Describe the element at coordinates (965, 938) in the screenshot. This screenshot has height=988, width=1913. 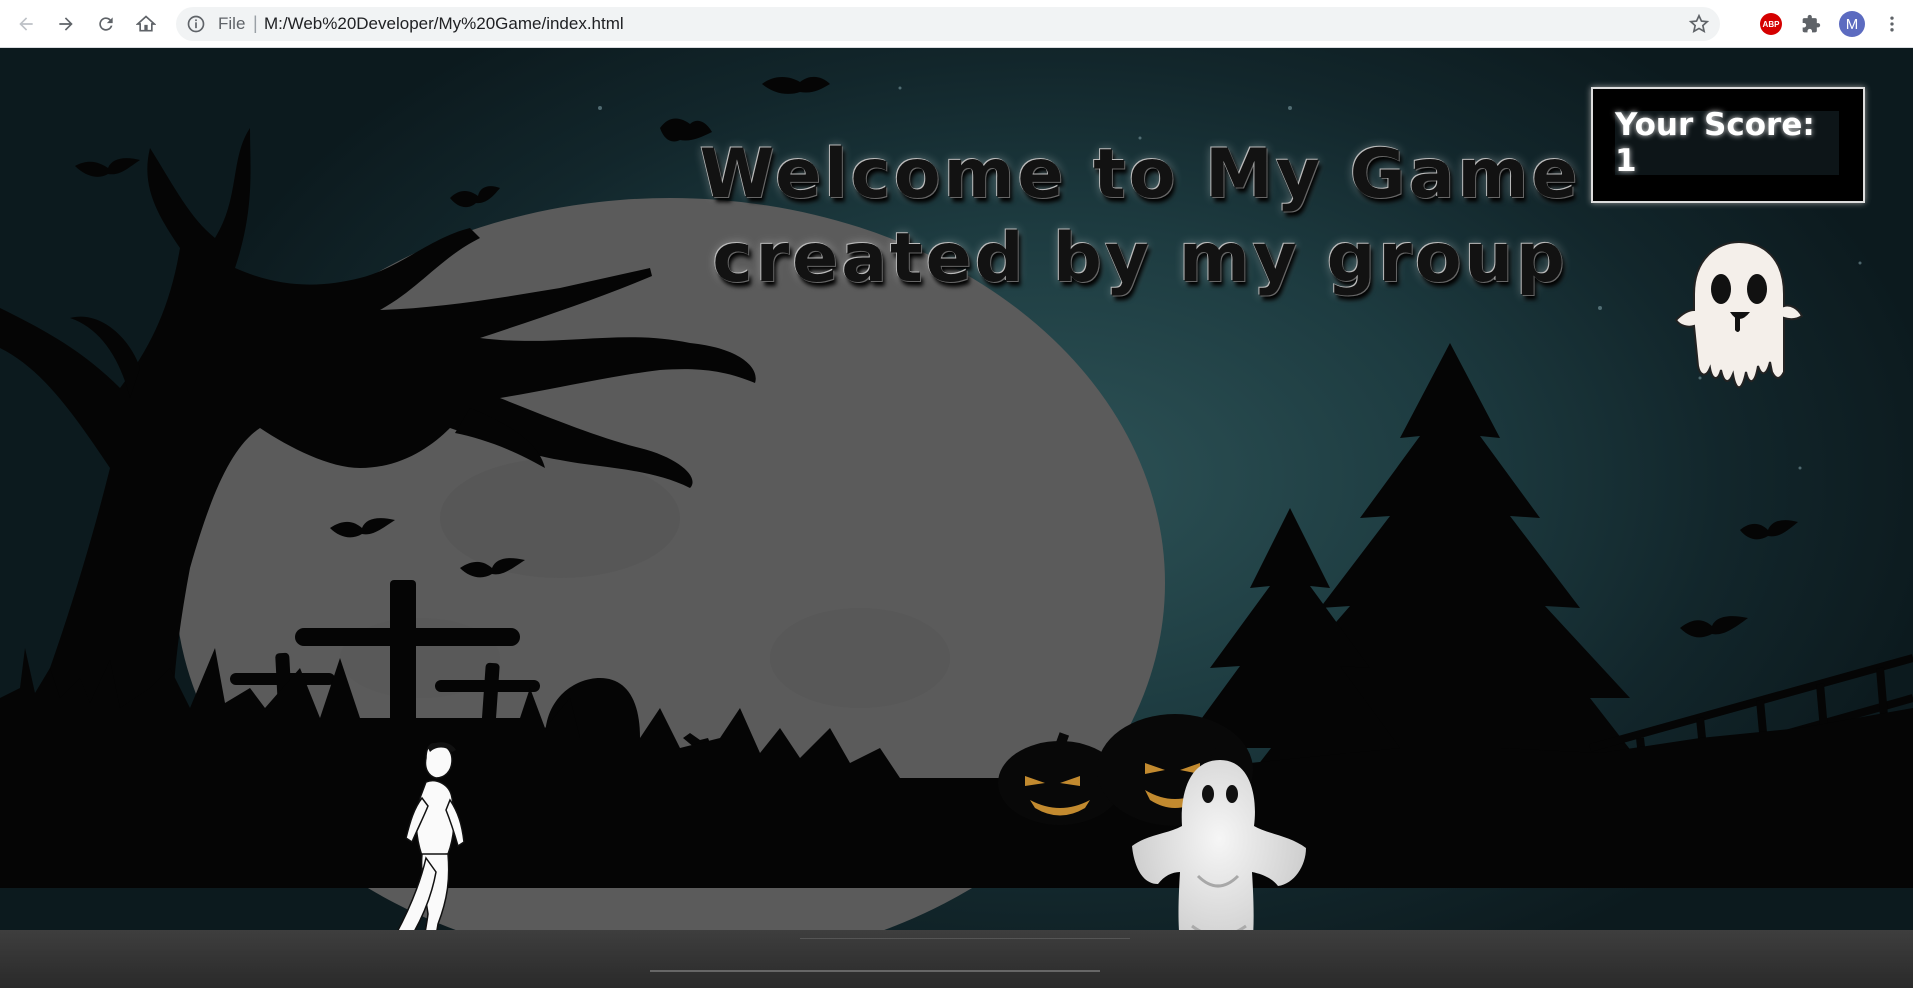
I see `road-marking-secondary` at that location.